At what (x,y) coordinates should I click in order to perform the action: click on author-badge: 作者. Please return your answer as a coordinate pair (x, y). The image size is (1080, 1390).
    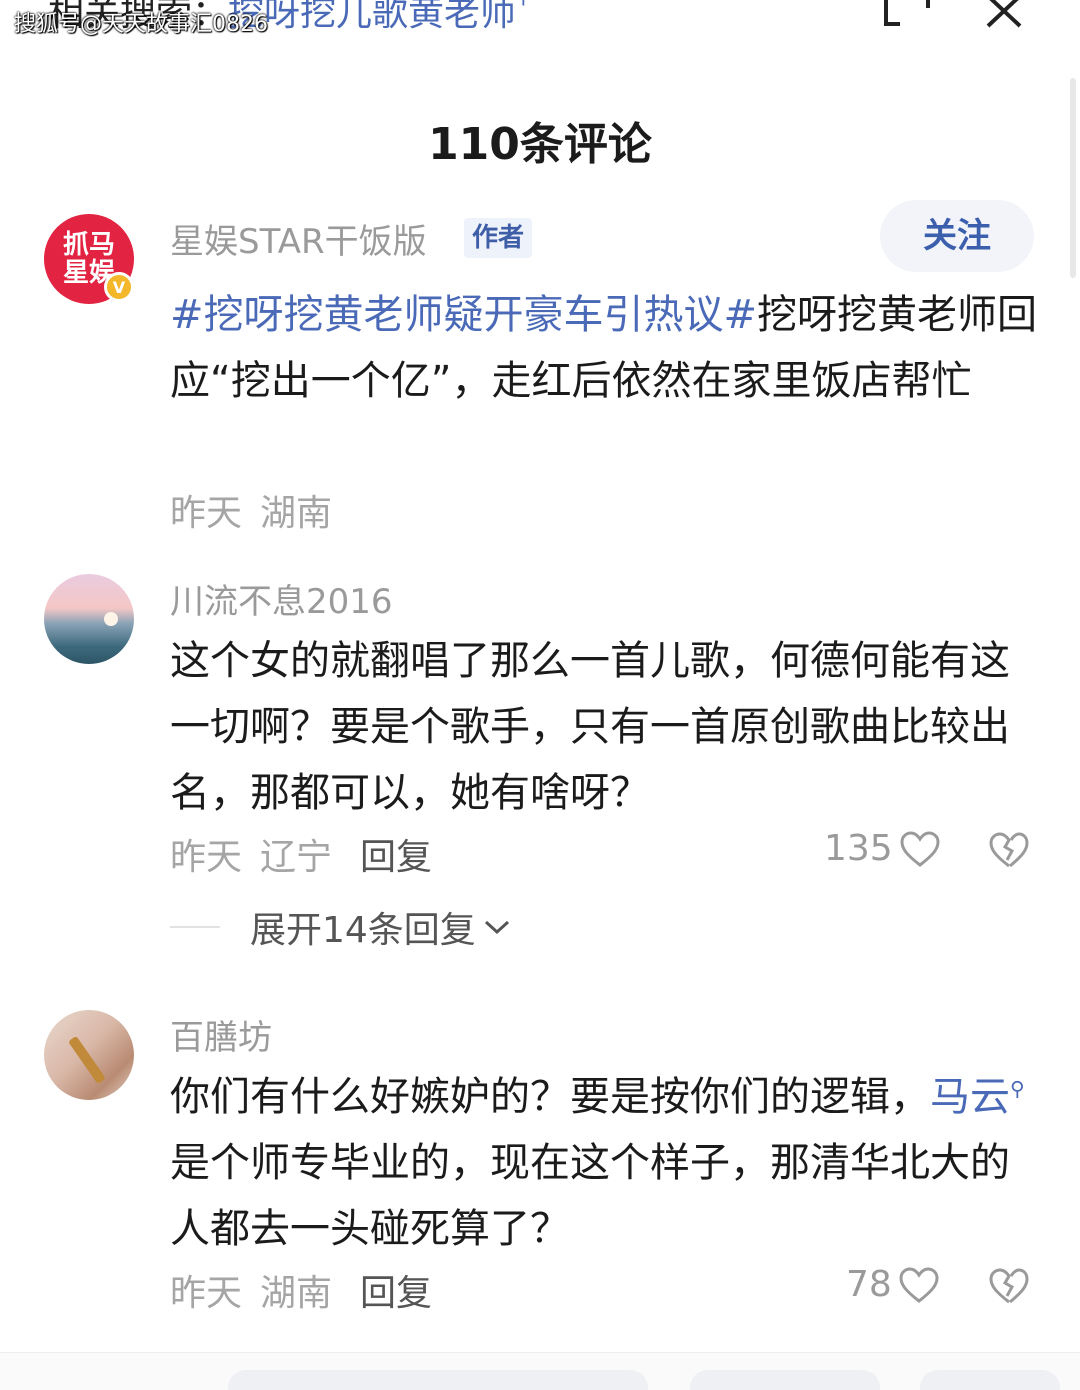
    Looking at the image, I should click on (498, 238).